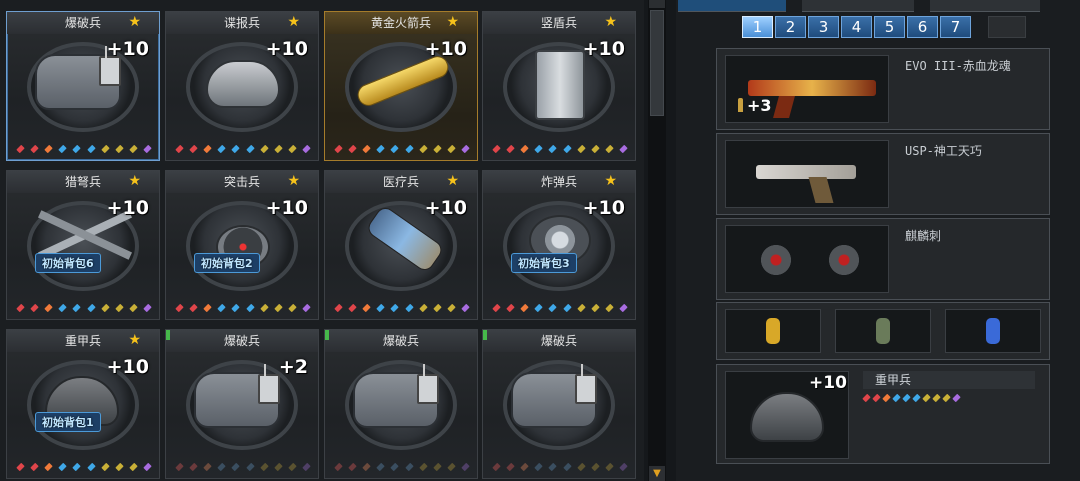 The image size is (1080, 481). I want to click on scroll-up-button, so click(657, 4).